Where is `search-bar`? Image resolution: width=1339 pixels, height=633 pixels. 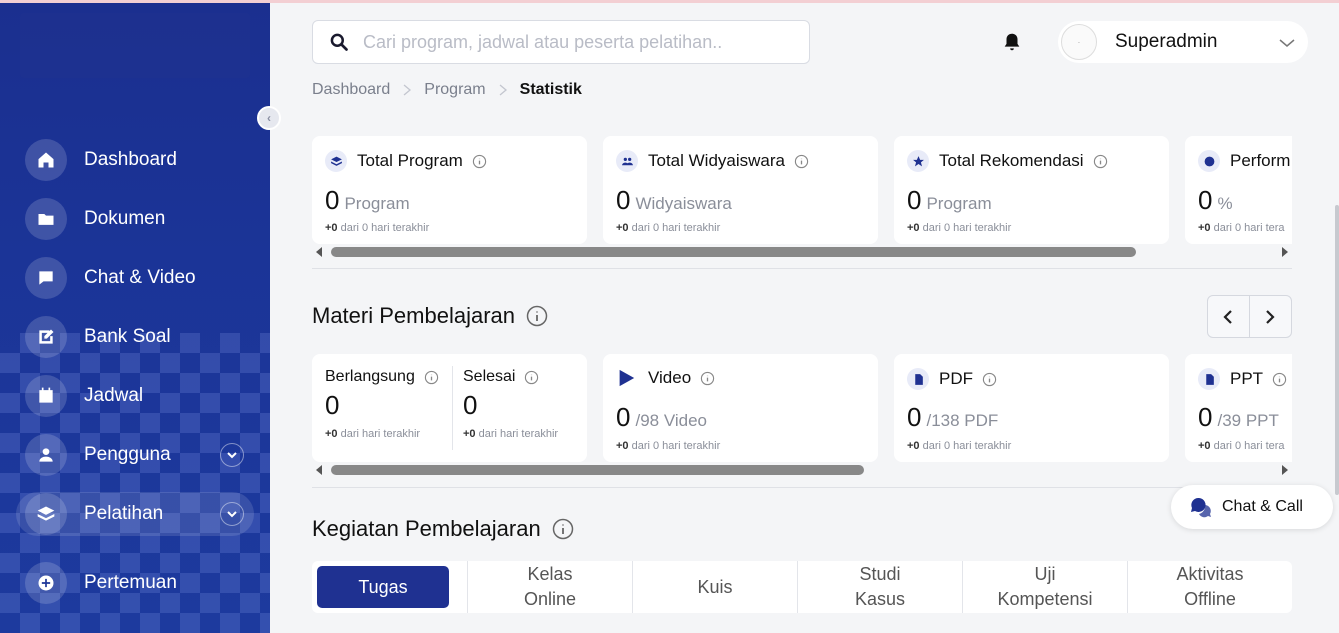
search-bar is located at coordinates (561, 42).